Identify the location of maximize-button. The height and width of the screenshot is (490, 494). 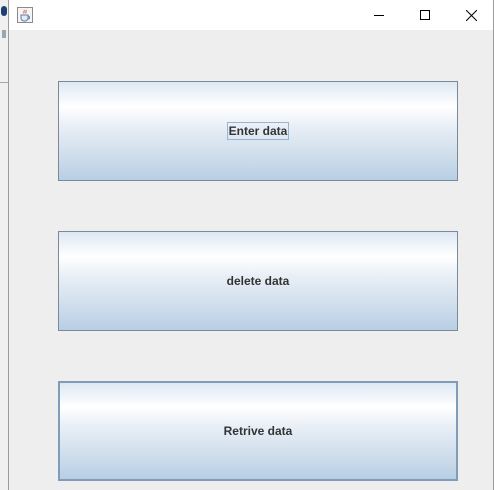
(425, 15).